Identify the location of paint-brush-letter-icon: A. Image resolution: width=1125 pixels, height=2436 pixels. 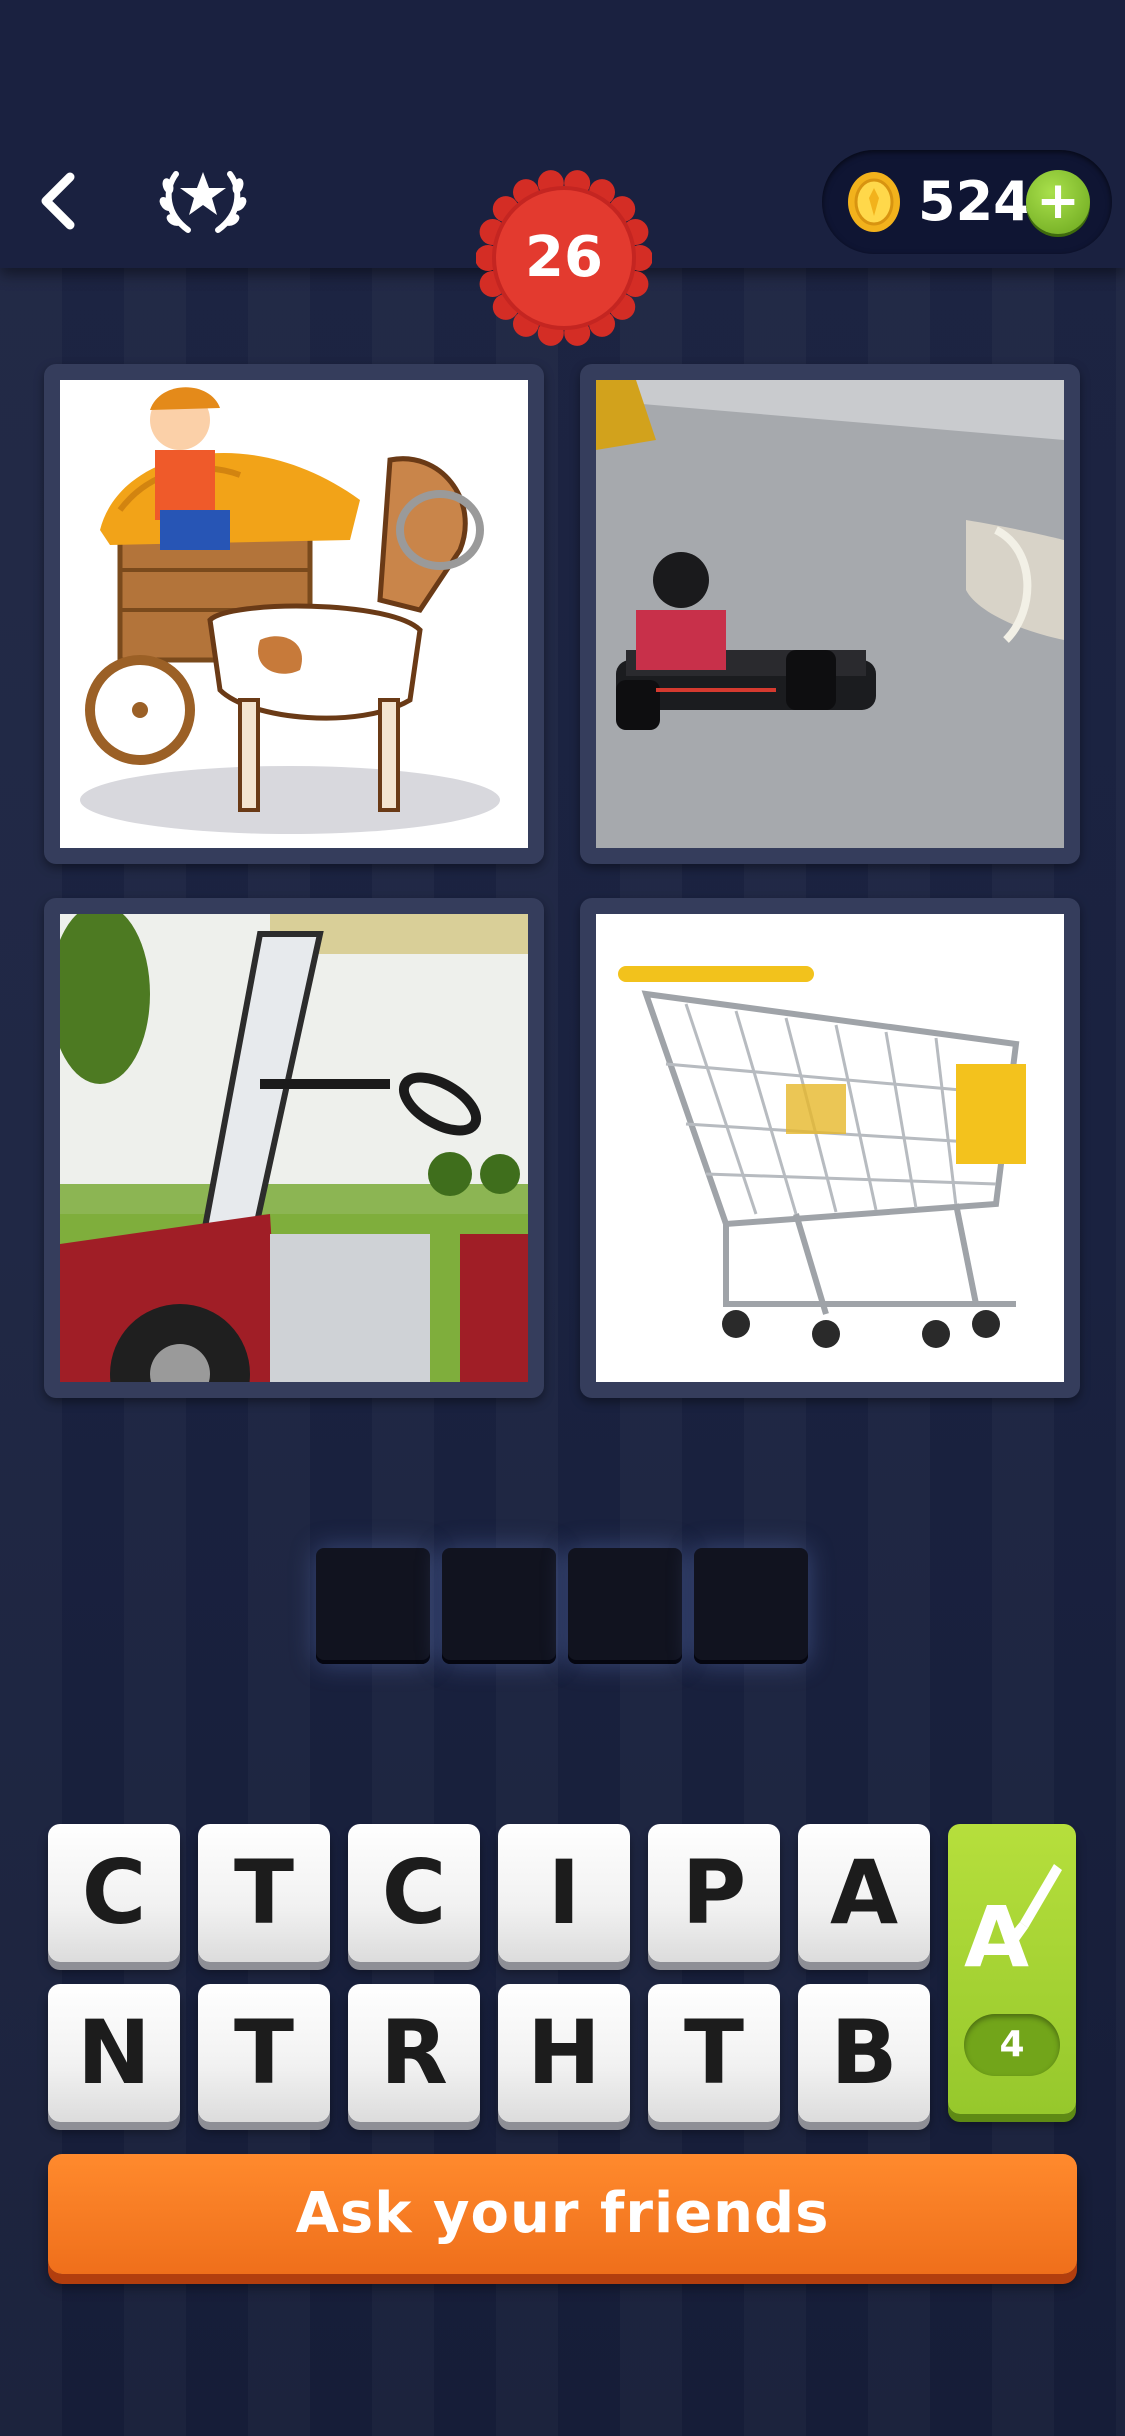
(1013, 1921).